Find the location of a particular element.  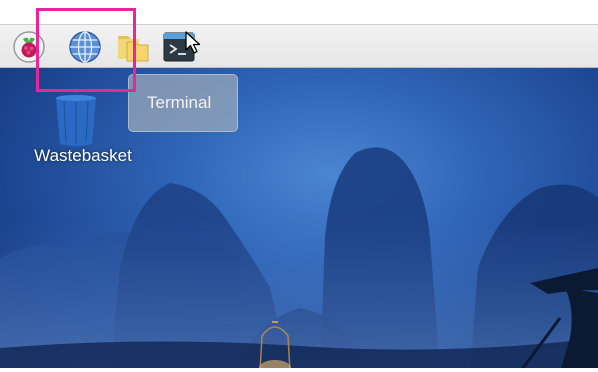

top-margin is located at coordinates (299, 12).